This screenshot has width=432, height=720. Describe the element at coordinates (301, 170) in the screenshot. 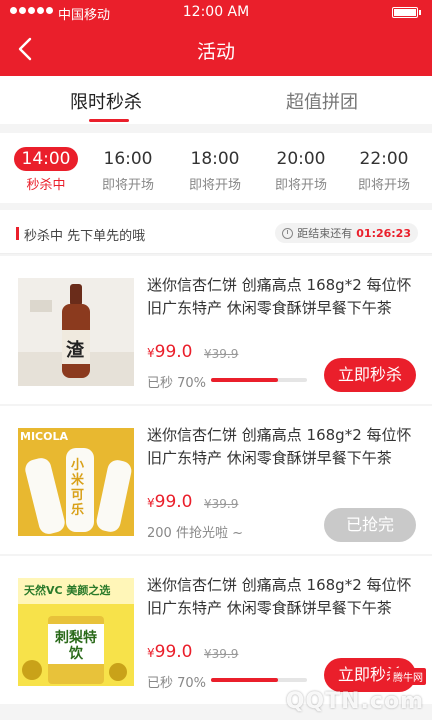

I see `time-slot: 20:00 即将开场` at that location.